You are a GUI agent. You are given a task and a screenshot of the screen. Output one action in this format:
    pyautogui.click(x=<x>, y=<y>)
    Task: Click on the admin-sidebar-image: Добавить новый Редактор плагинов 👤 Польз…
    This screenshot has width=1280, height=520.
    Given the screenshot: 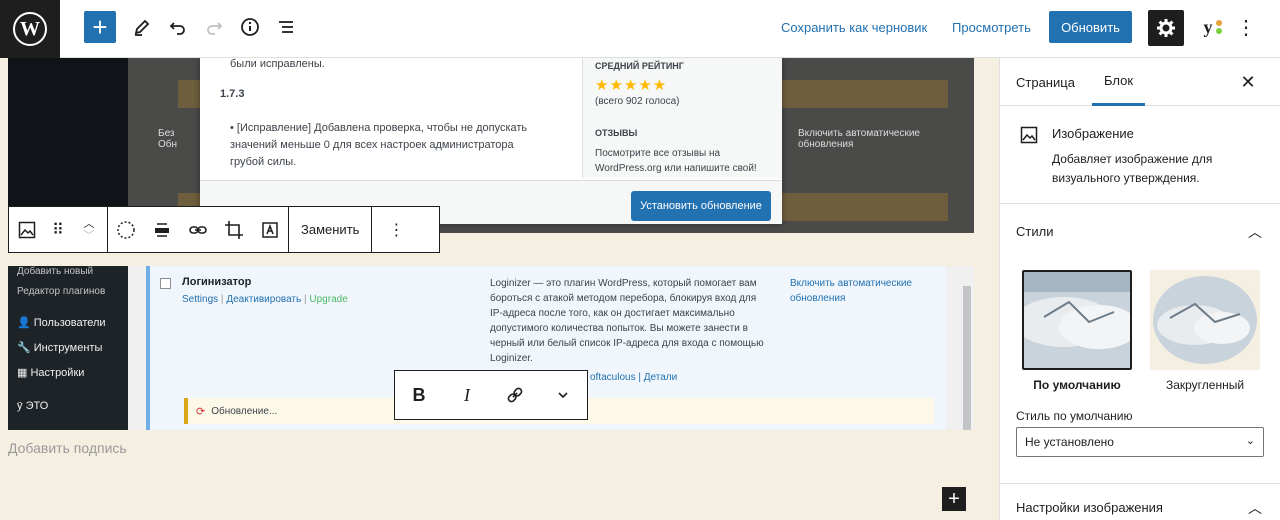 What is the action you would take?
    pyautogui.click(x=68, y=348)
    